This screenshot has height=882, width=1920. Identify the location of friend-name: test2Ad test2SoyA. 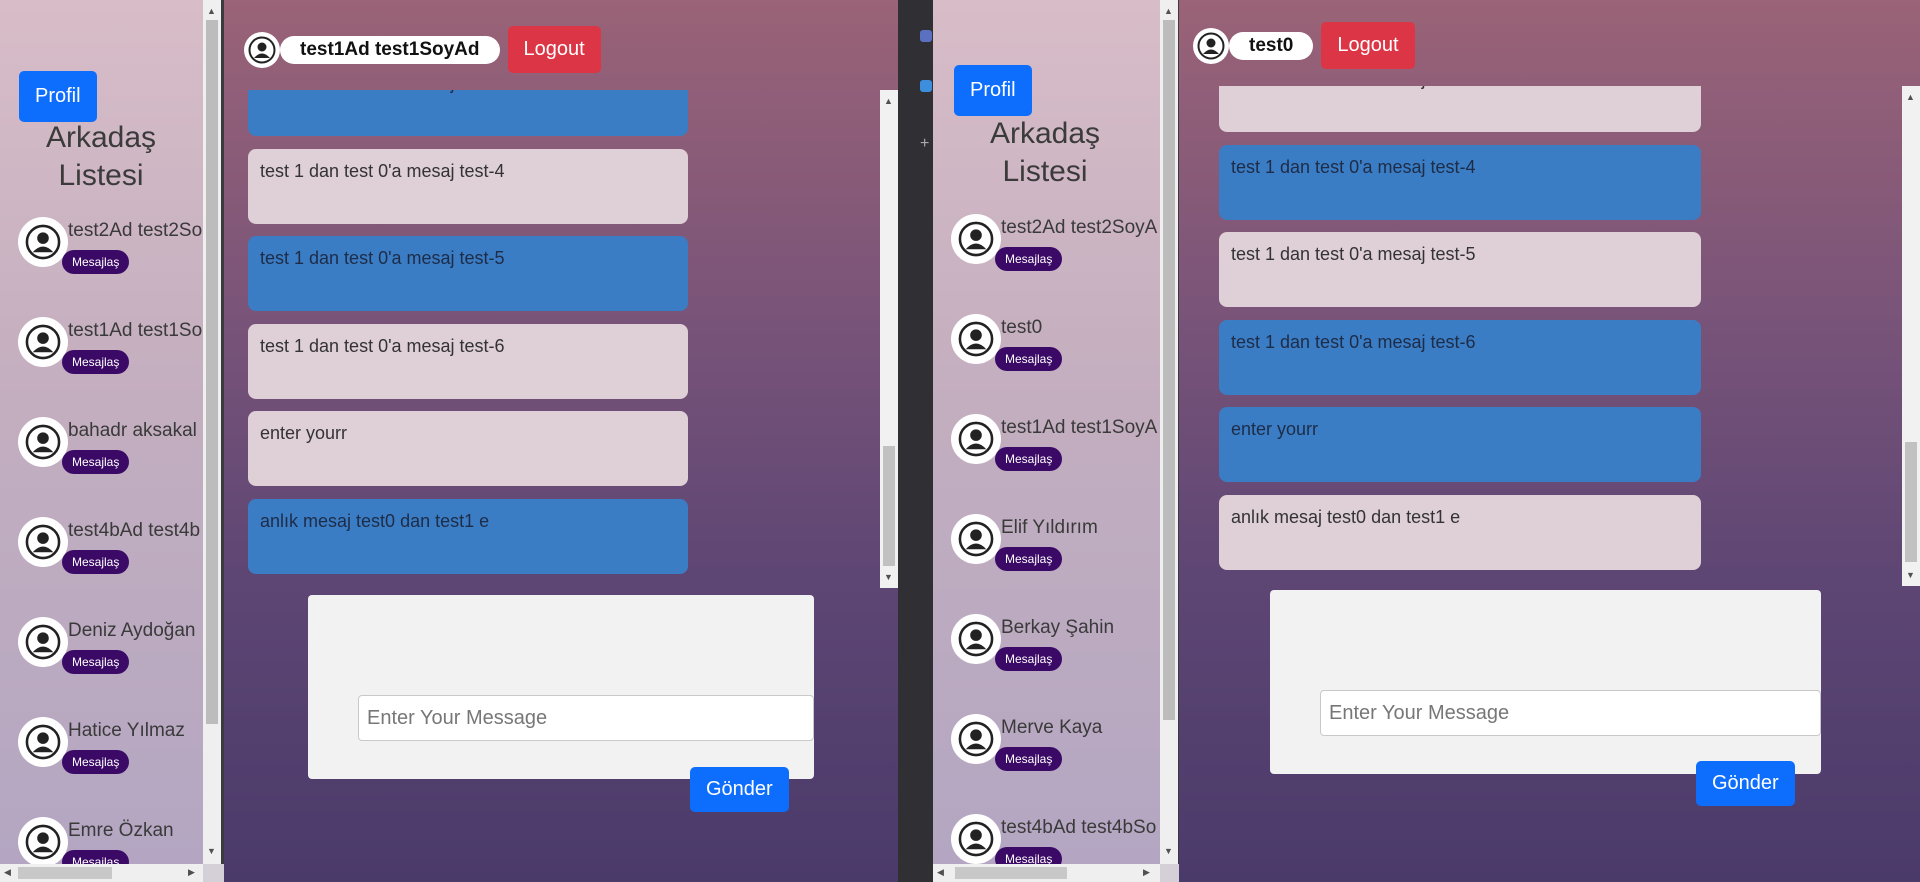
(1079, 227).